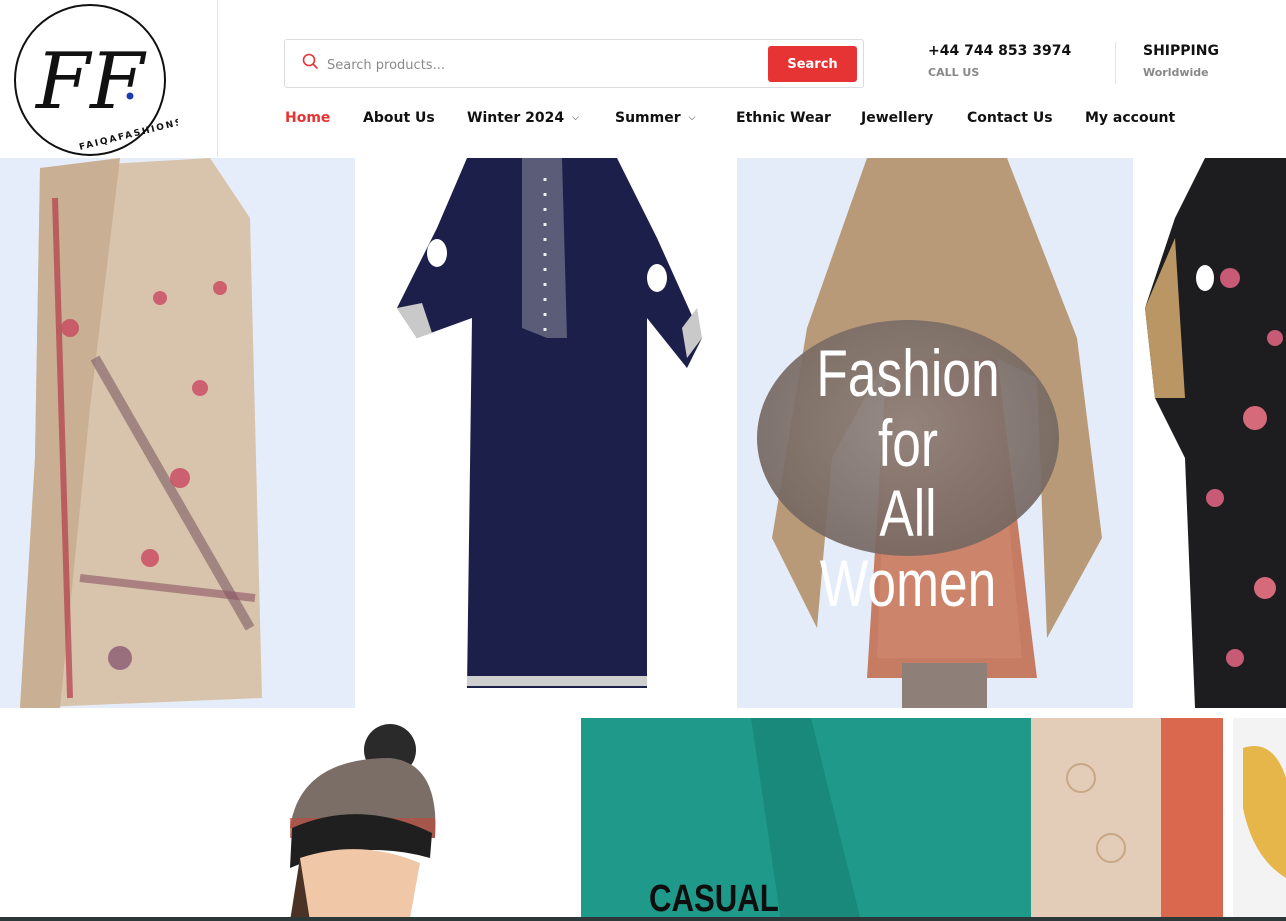 The width and height of the screenshot is (1286, 921). What do you see at coordinates (363, 822) in the screenshot?
I see `tile-image-winter-hat` at bounding box center [363, 822].